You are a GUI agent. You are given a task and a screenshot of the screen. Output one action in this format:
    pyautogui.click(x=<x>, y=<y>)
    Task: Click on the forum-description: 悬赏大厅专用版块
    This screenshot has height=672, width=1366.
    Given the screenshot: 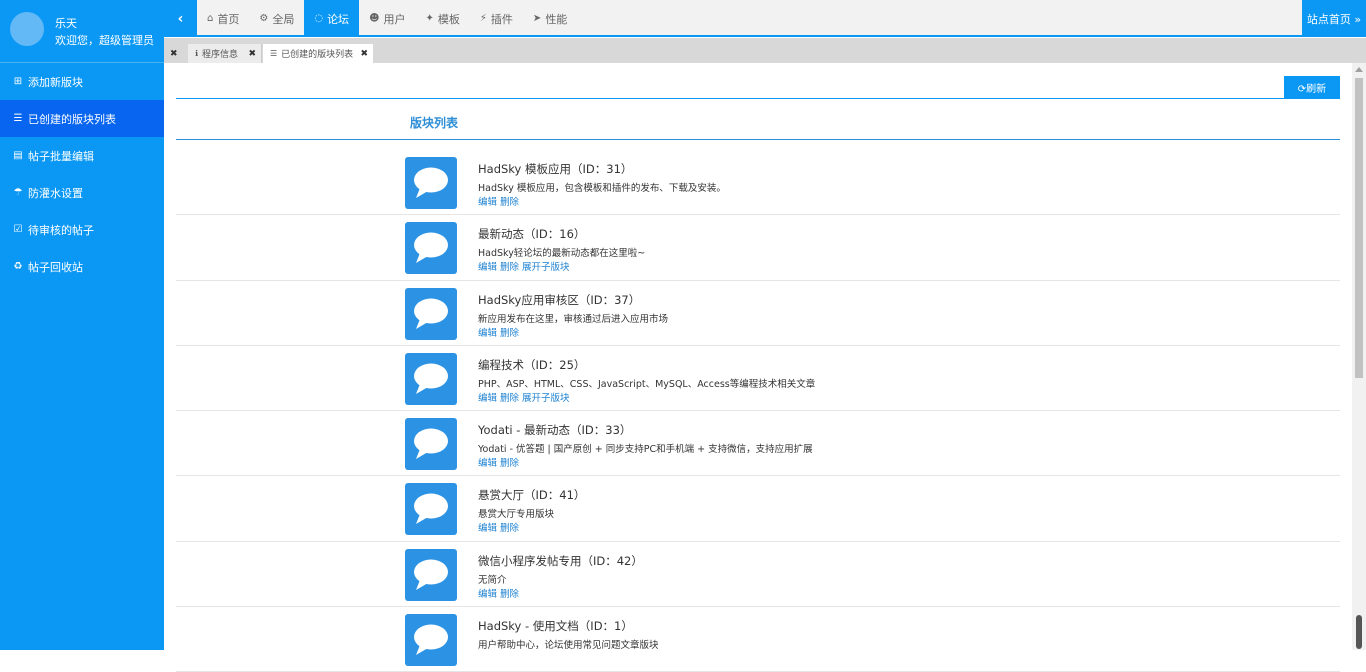 What is the action you would take?
    pyautogui.click(x=516, y=515)
    